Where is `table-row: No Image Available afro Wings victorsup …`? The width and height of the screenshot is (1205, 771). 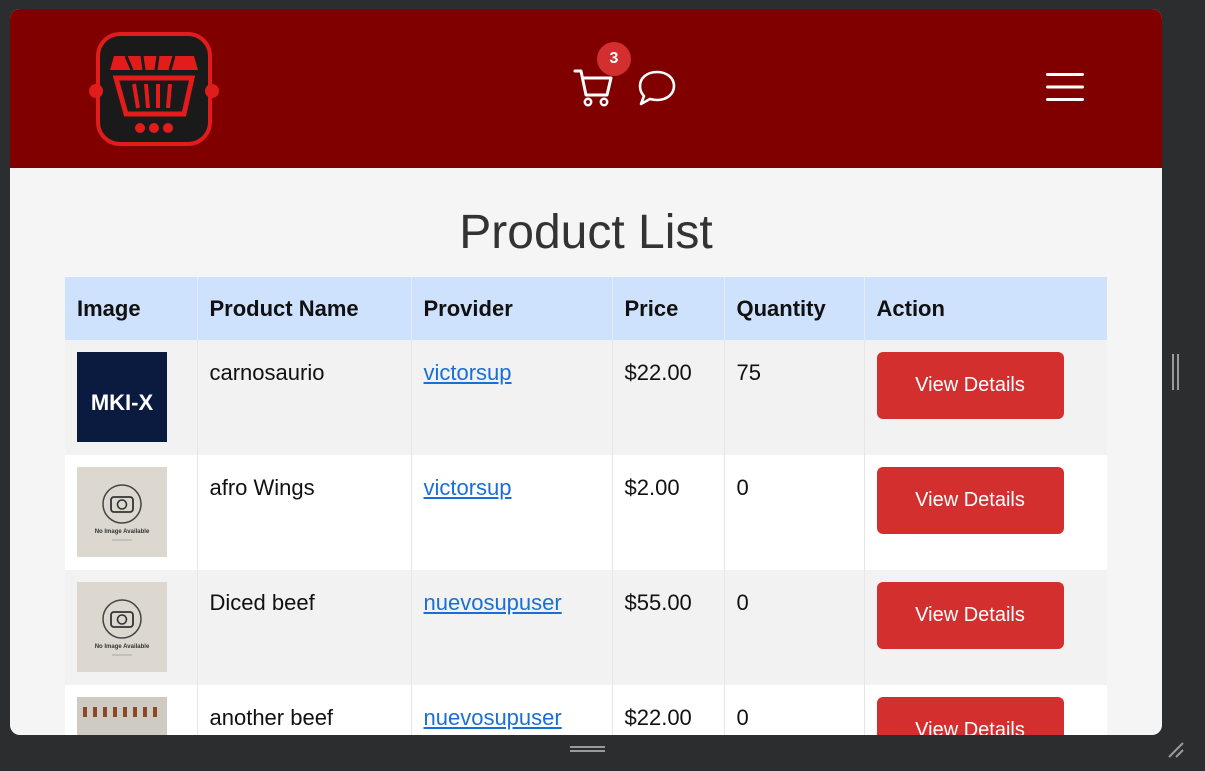
table-row: No Image Available afro Wings victorsup … is located at coordinates (586, 512).